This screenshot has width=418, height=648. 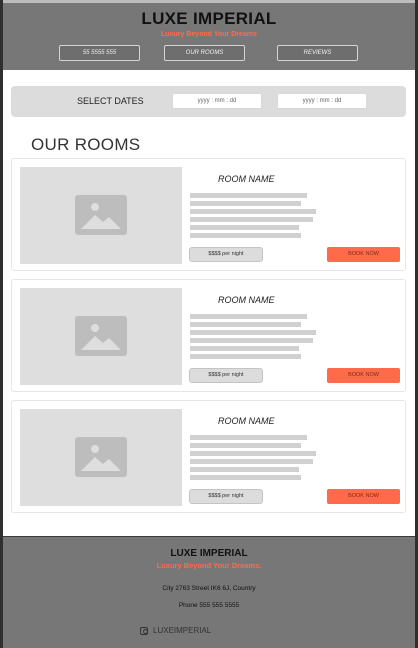 What do you see at coordinates (144, 630) in the screenshot?
I see `instagram-icon` at bounding box center [144, 630].